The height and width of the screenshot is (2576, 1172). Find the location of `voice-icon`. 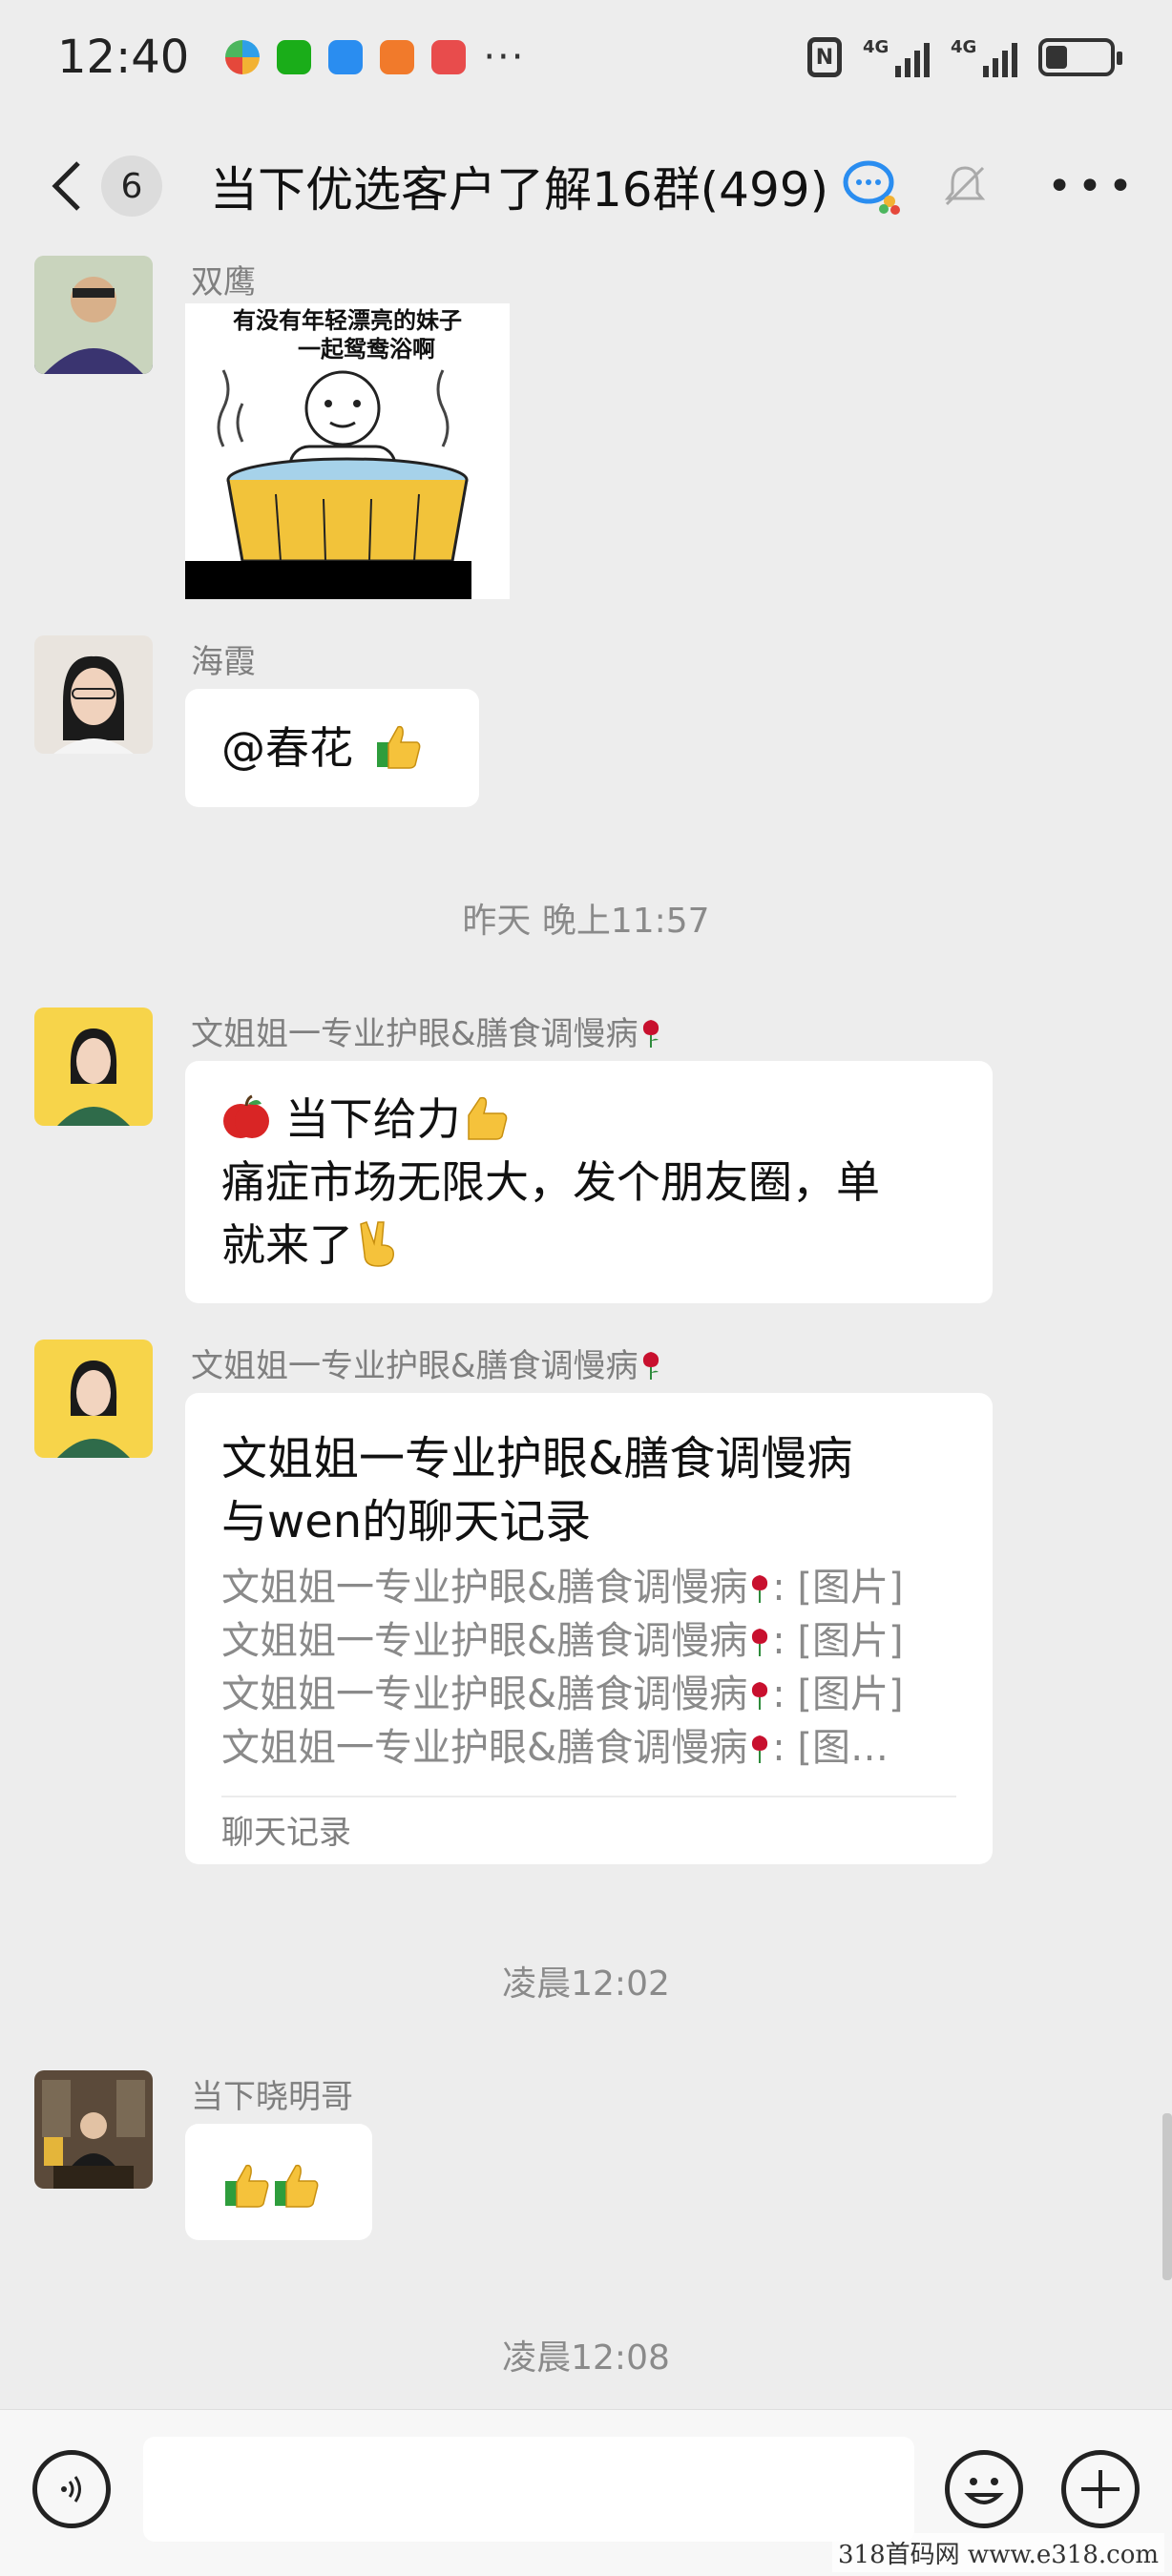

voice-icon is located at coordinates (71, 2489).